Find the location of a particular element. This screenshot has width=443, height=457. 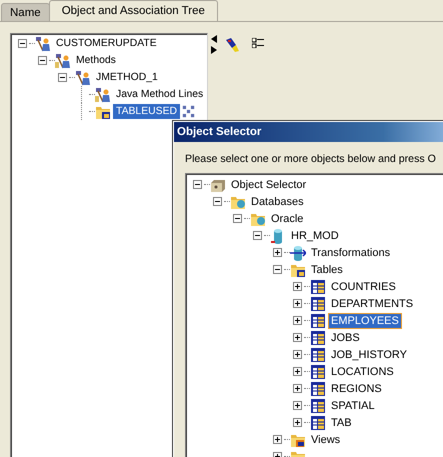

tree-item: HR_MOD is located at coordinates (315, 236).